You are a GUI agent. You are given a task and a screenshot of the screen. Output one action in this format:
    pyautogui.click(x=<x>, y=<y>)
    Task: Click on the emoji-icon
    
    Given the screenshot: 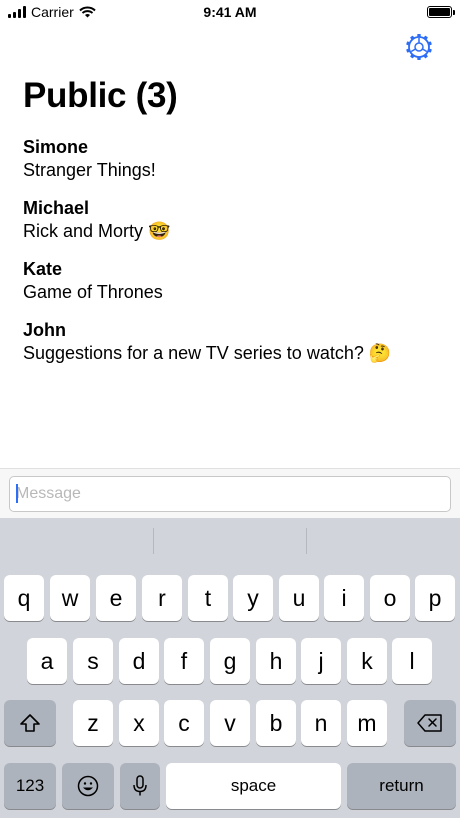 What is the action you would take?
    pyautogui.click(x=88, y=786)
    